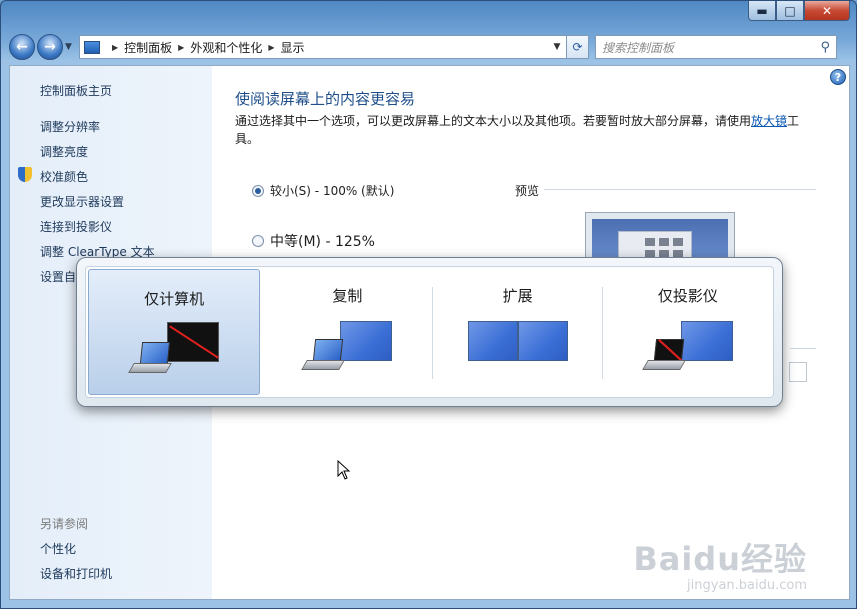 The height and width of the screenshot is (609, 857). Describe the element at coordinates (762, 11) in the screenshot. I see `minimize-button: ▬` at that location.